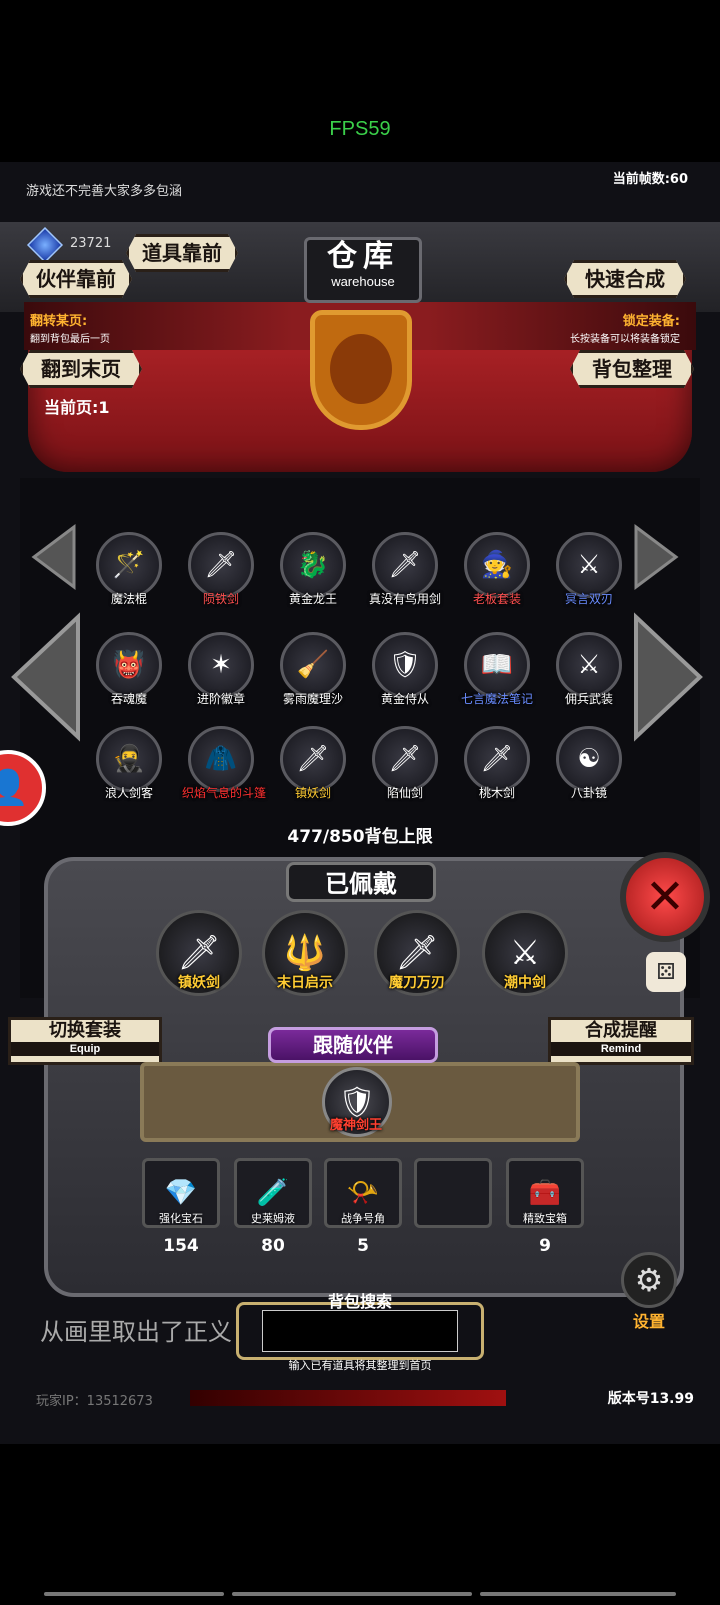  What do you see at coordinates (588, 699) in the screenshot?
I see `inventory-item-name: 佣兵武装` at bounding box center [588, 699].